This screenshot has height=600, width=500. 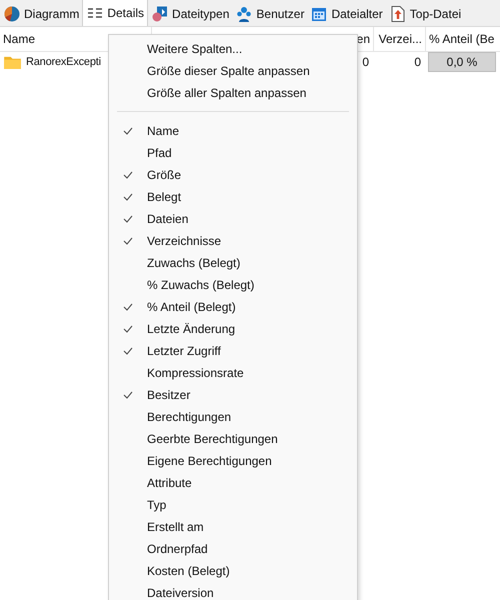 What do you see at coordinates (233, 93) in the screenshot?
I see `menu-item: Größe aller Spalten anpassen` at bounding box center [233, 93].